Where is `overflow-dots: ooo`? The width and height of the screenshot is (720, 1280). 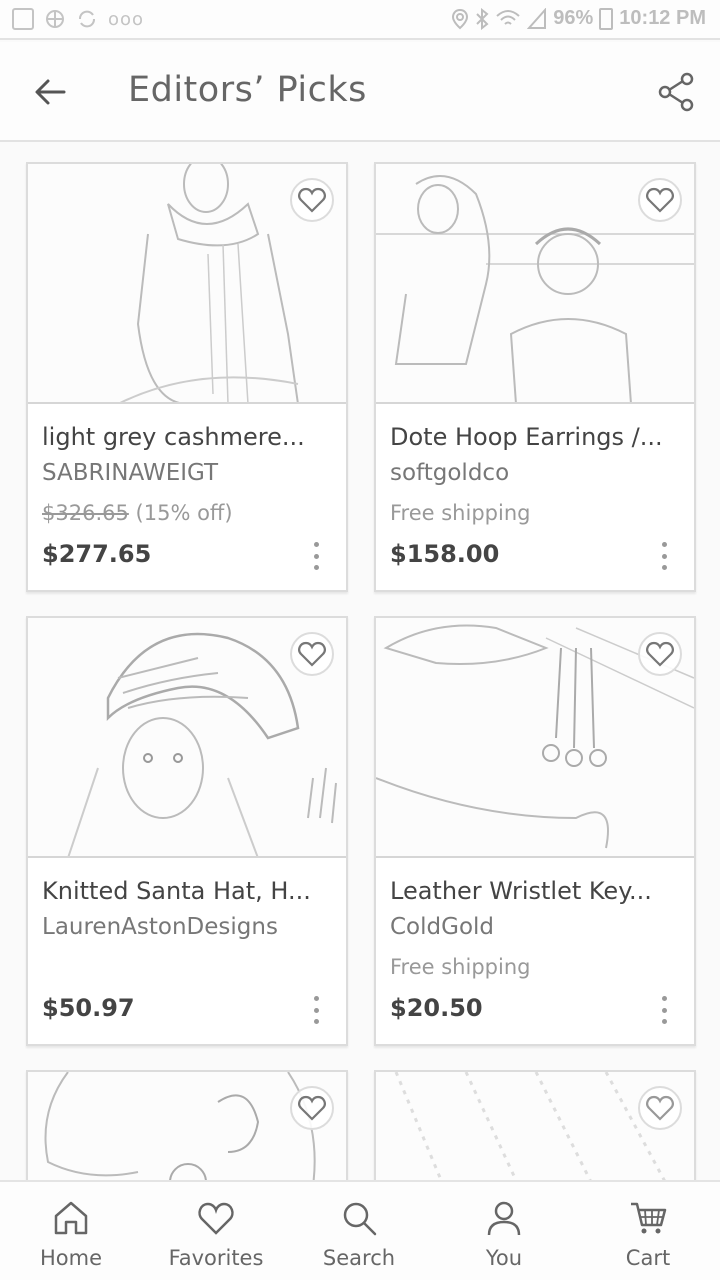
overflow-dots: ooo is located at coordinates (126, 19).